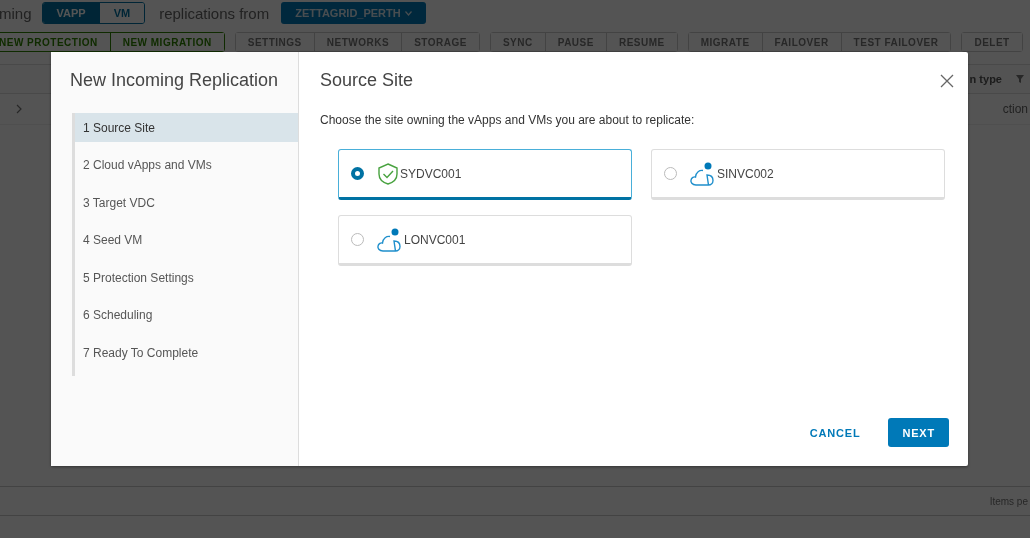  I want to click on toolbar-button: NEW PROTECTION, so click(55, 42).